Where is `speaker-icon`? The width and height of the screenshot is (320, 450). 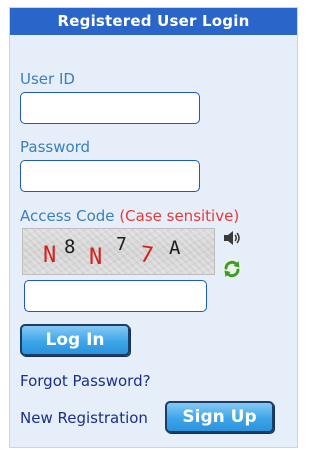 speaker-icon is located at coordinates (232, 238).